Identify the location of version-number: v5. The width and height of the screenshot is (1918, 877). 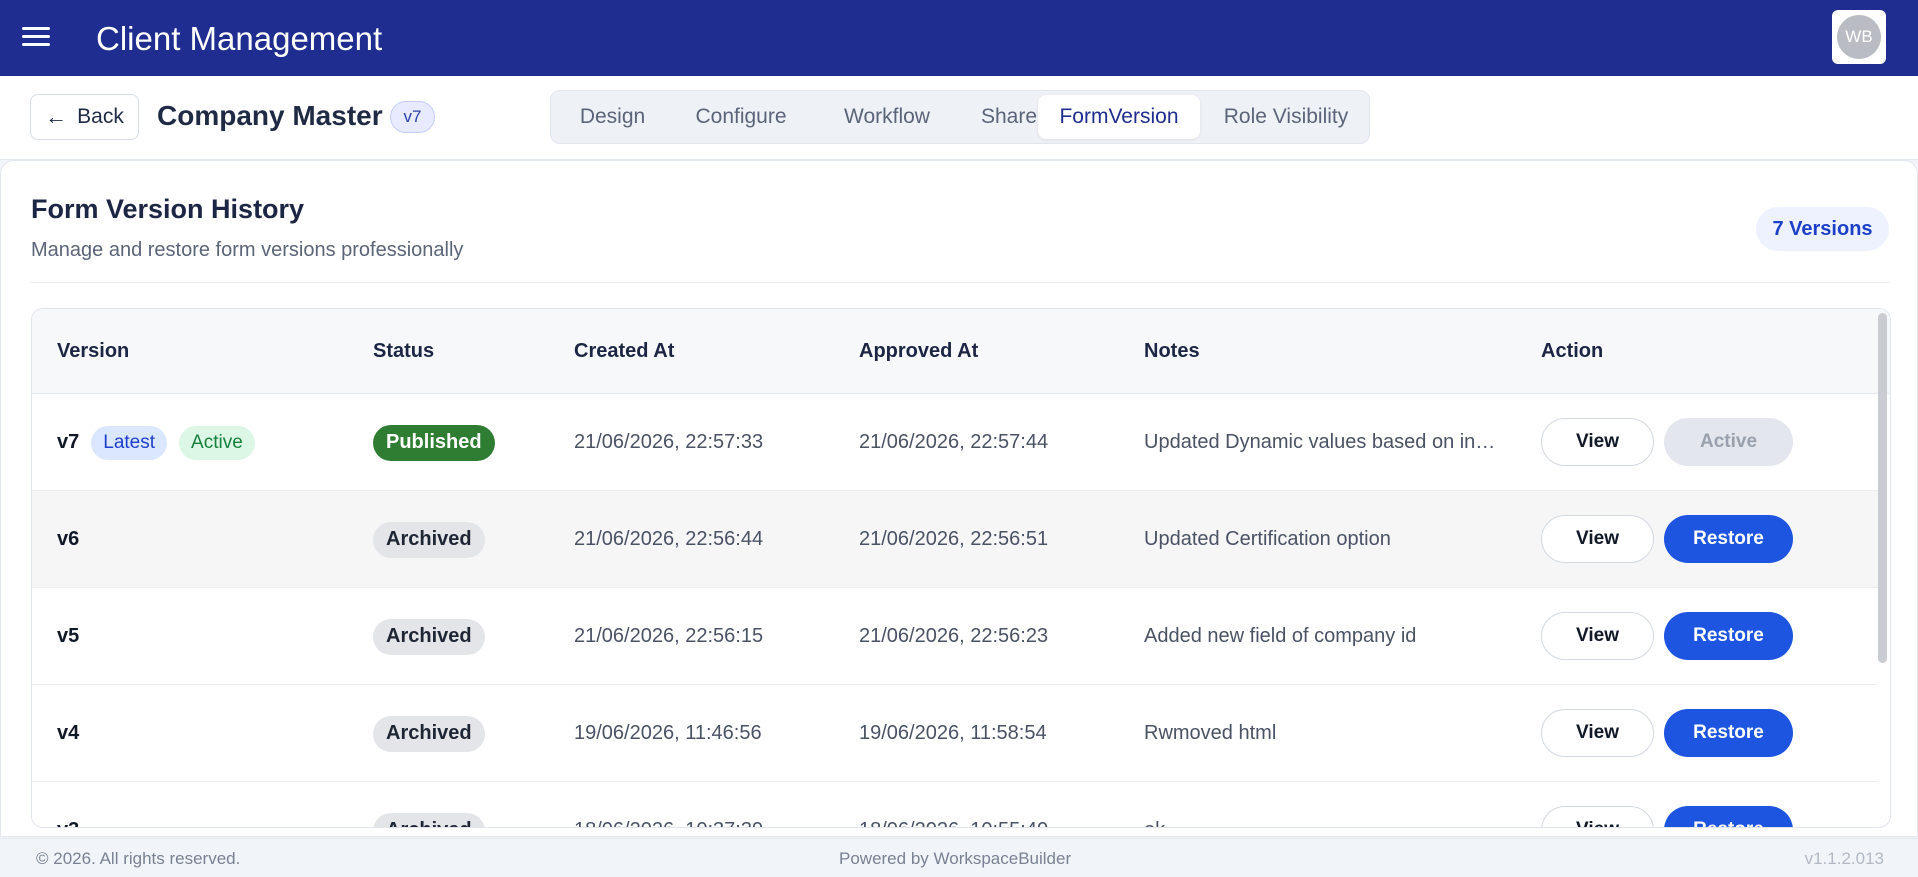
(68, 636).